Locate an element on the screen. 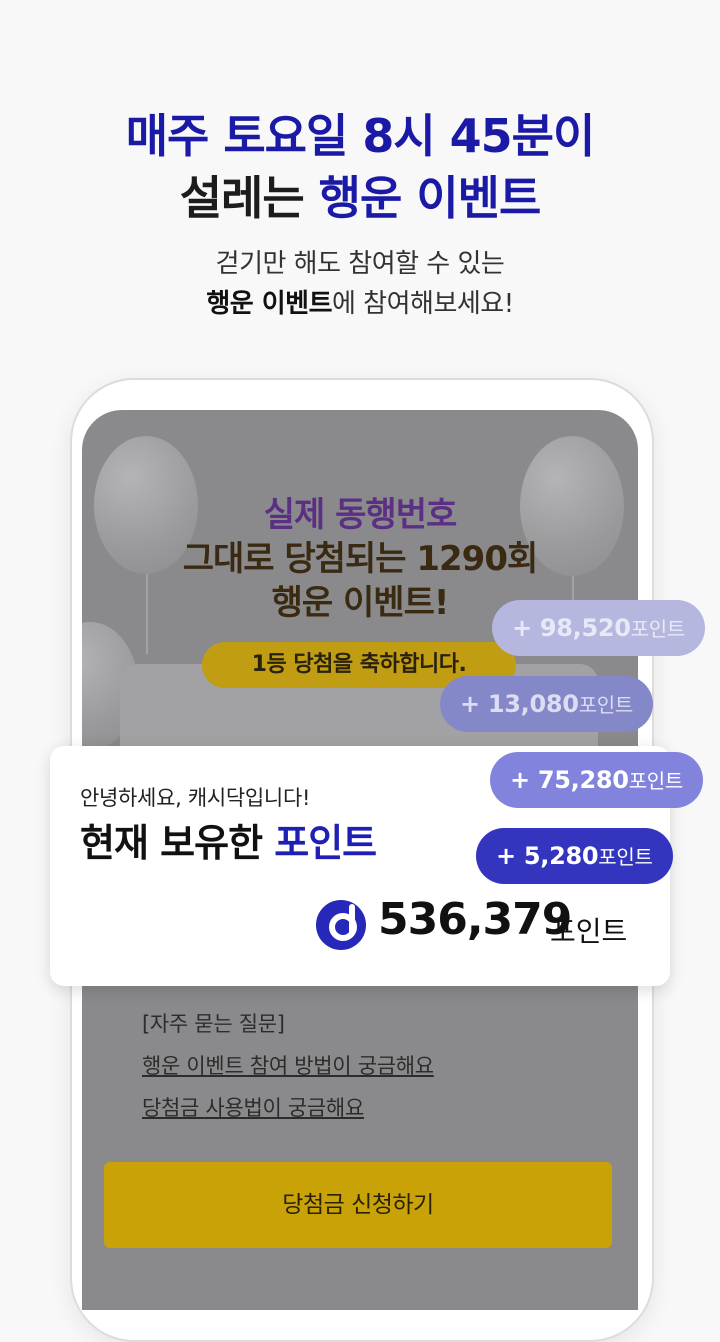 Image resolution: width=720 pixels, height=1342 pixels. points-gain-amount: + 98,520 is located at coordinates (571, 628).